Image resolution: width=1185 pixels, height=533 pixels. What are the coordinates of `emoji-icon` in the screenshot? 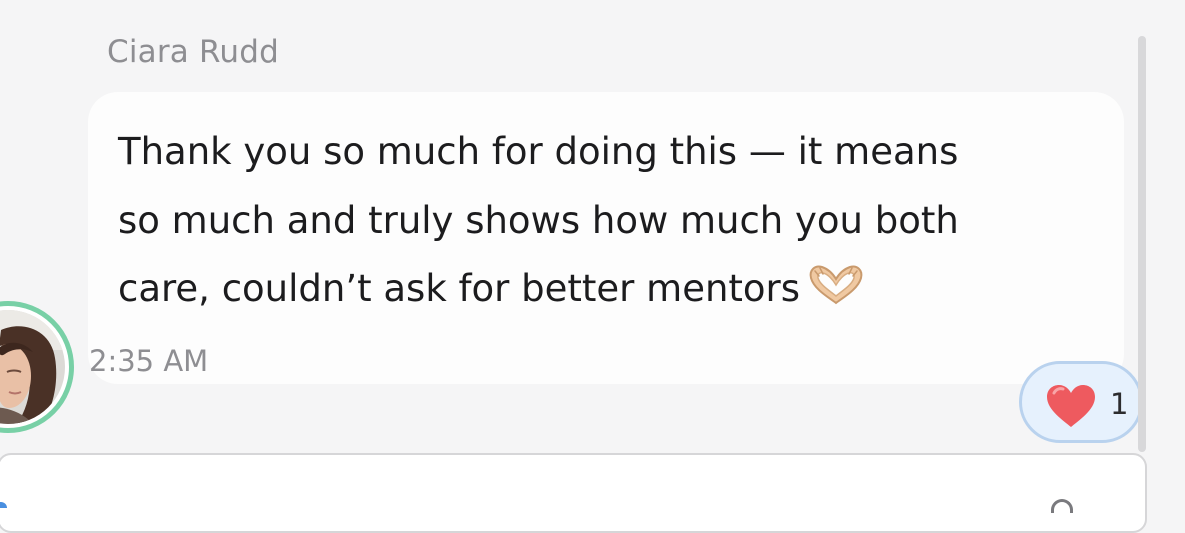 It's located at (1062, 506).